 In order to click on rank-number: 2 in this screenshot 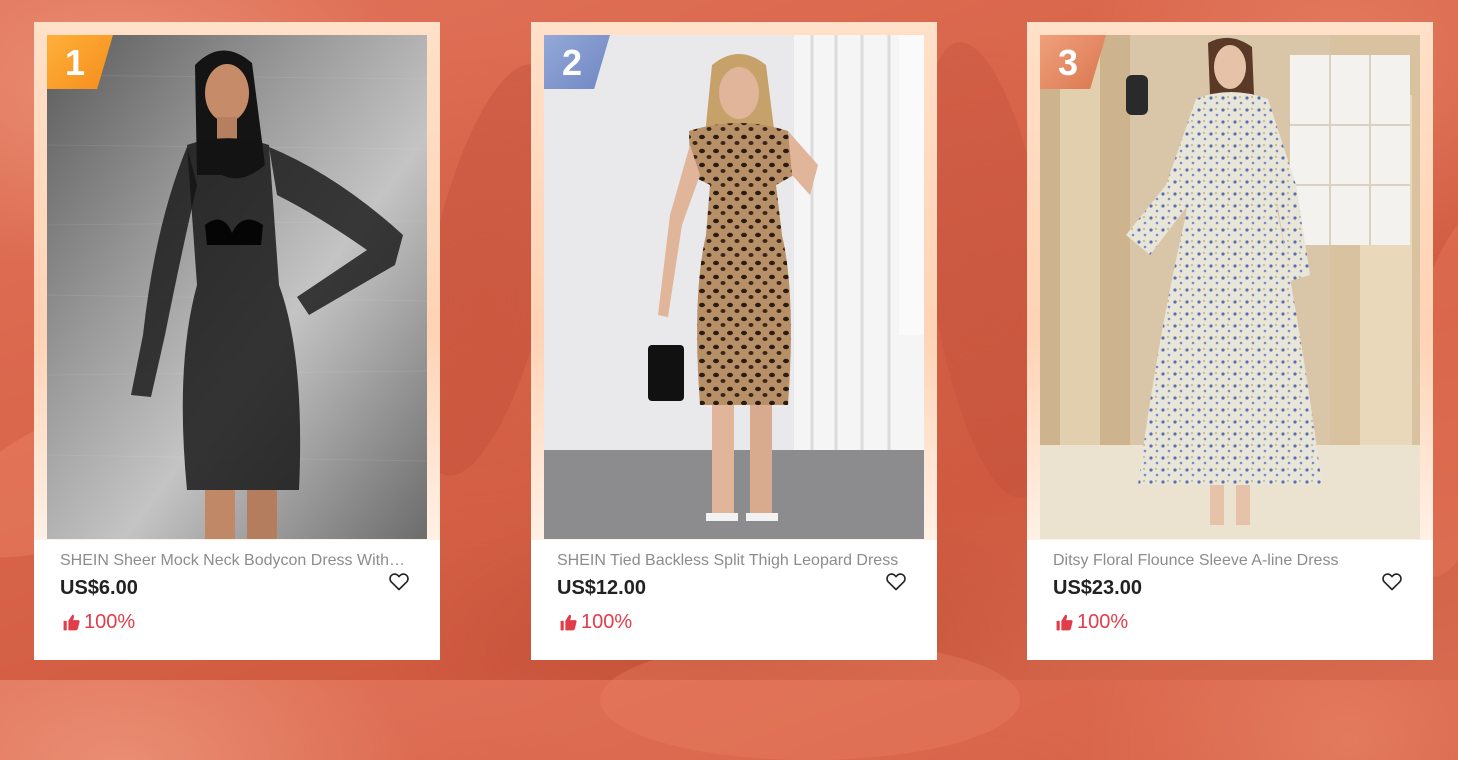, I will do `click(572, 62)`.